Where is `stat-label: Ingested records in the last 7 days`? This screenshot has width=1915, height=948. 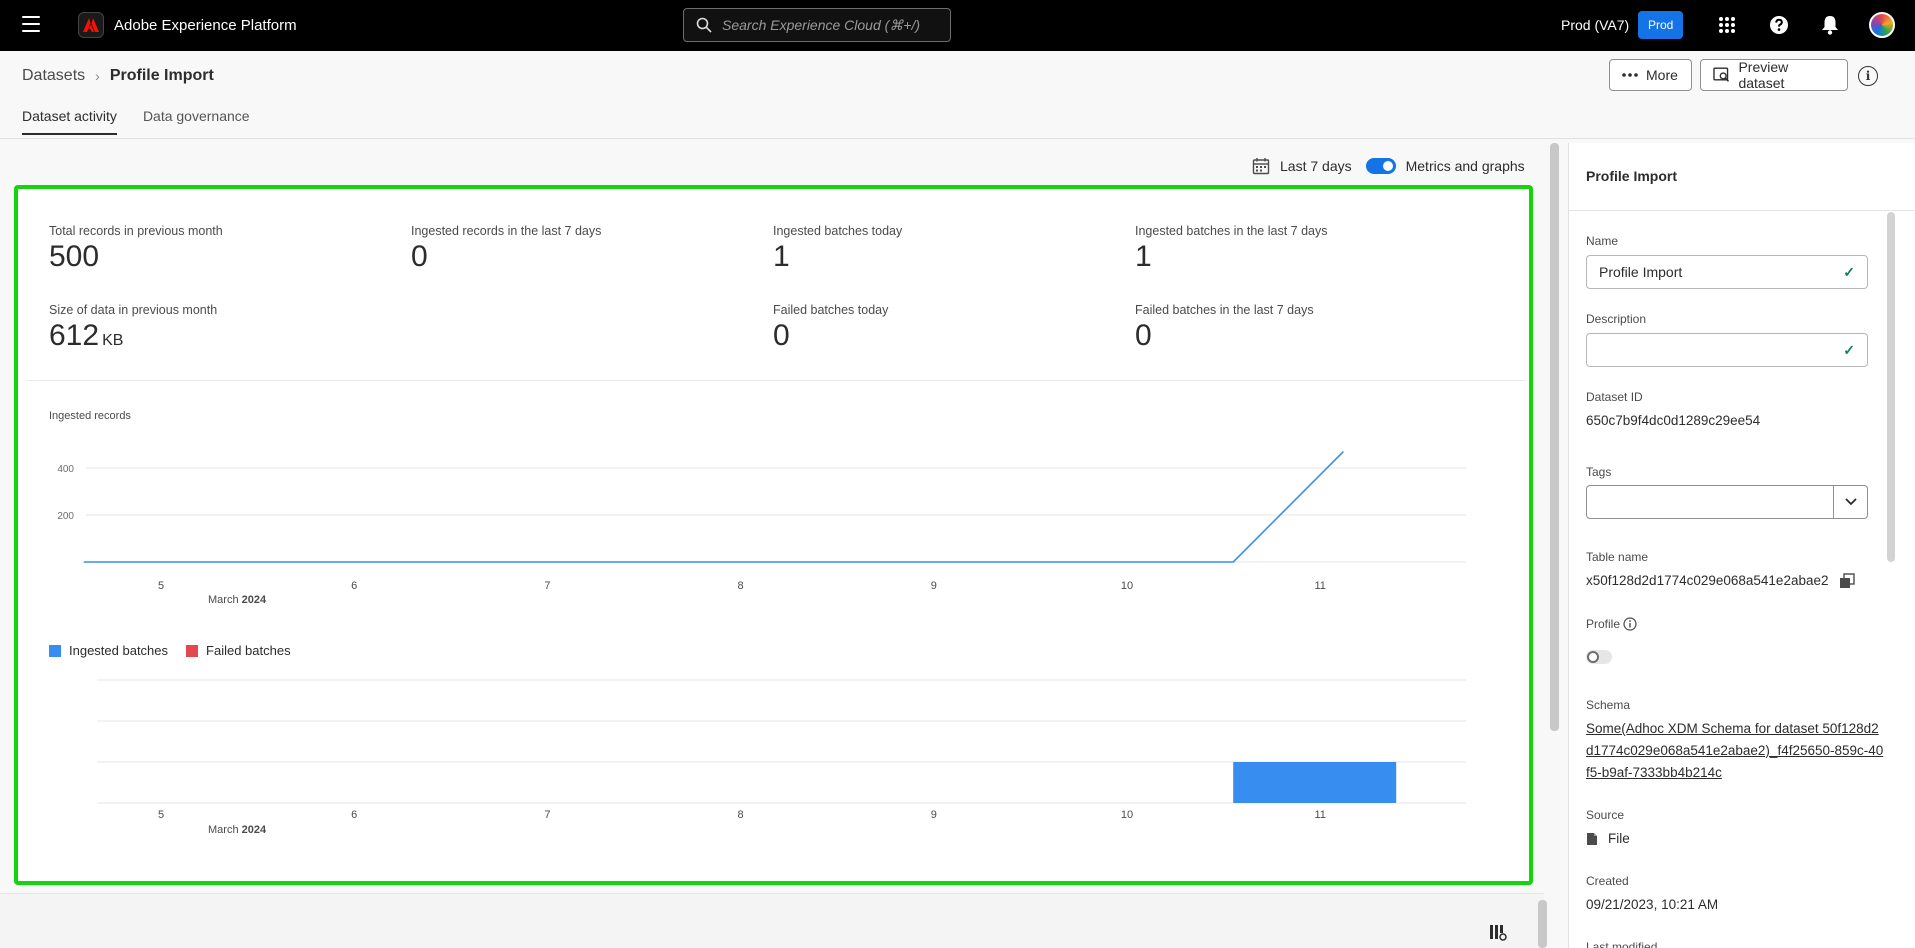 stat-label: Ingested records in the last 7 days is located at coordinates (506, 231).